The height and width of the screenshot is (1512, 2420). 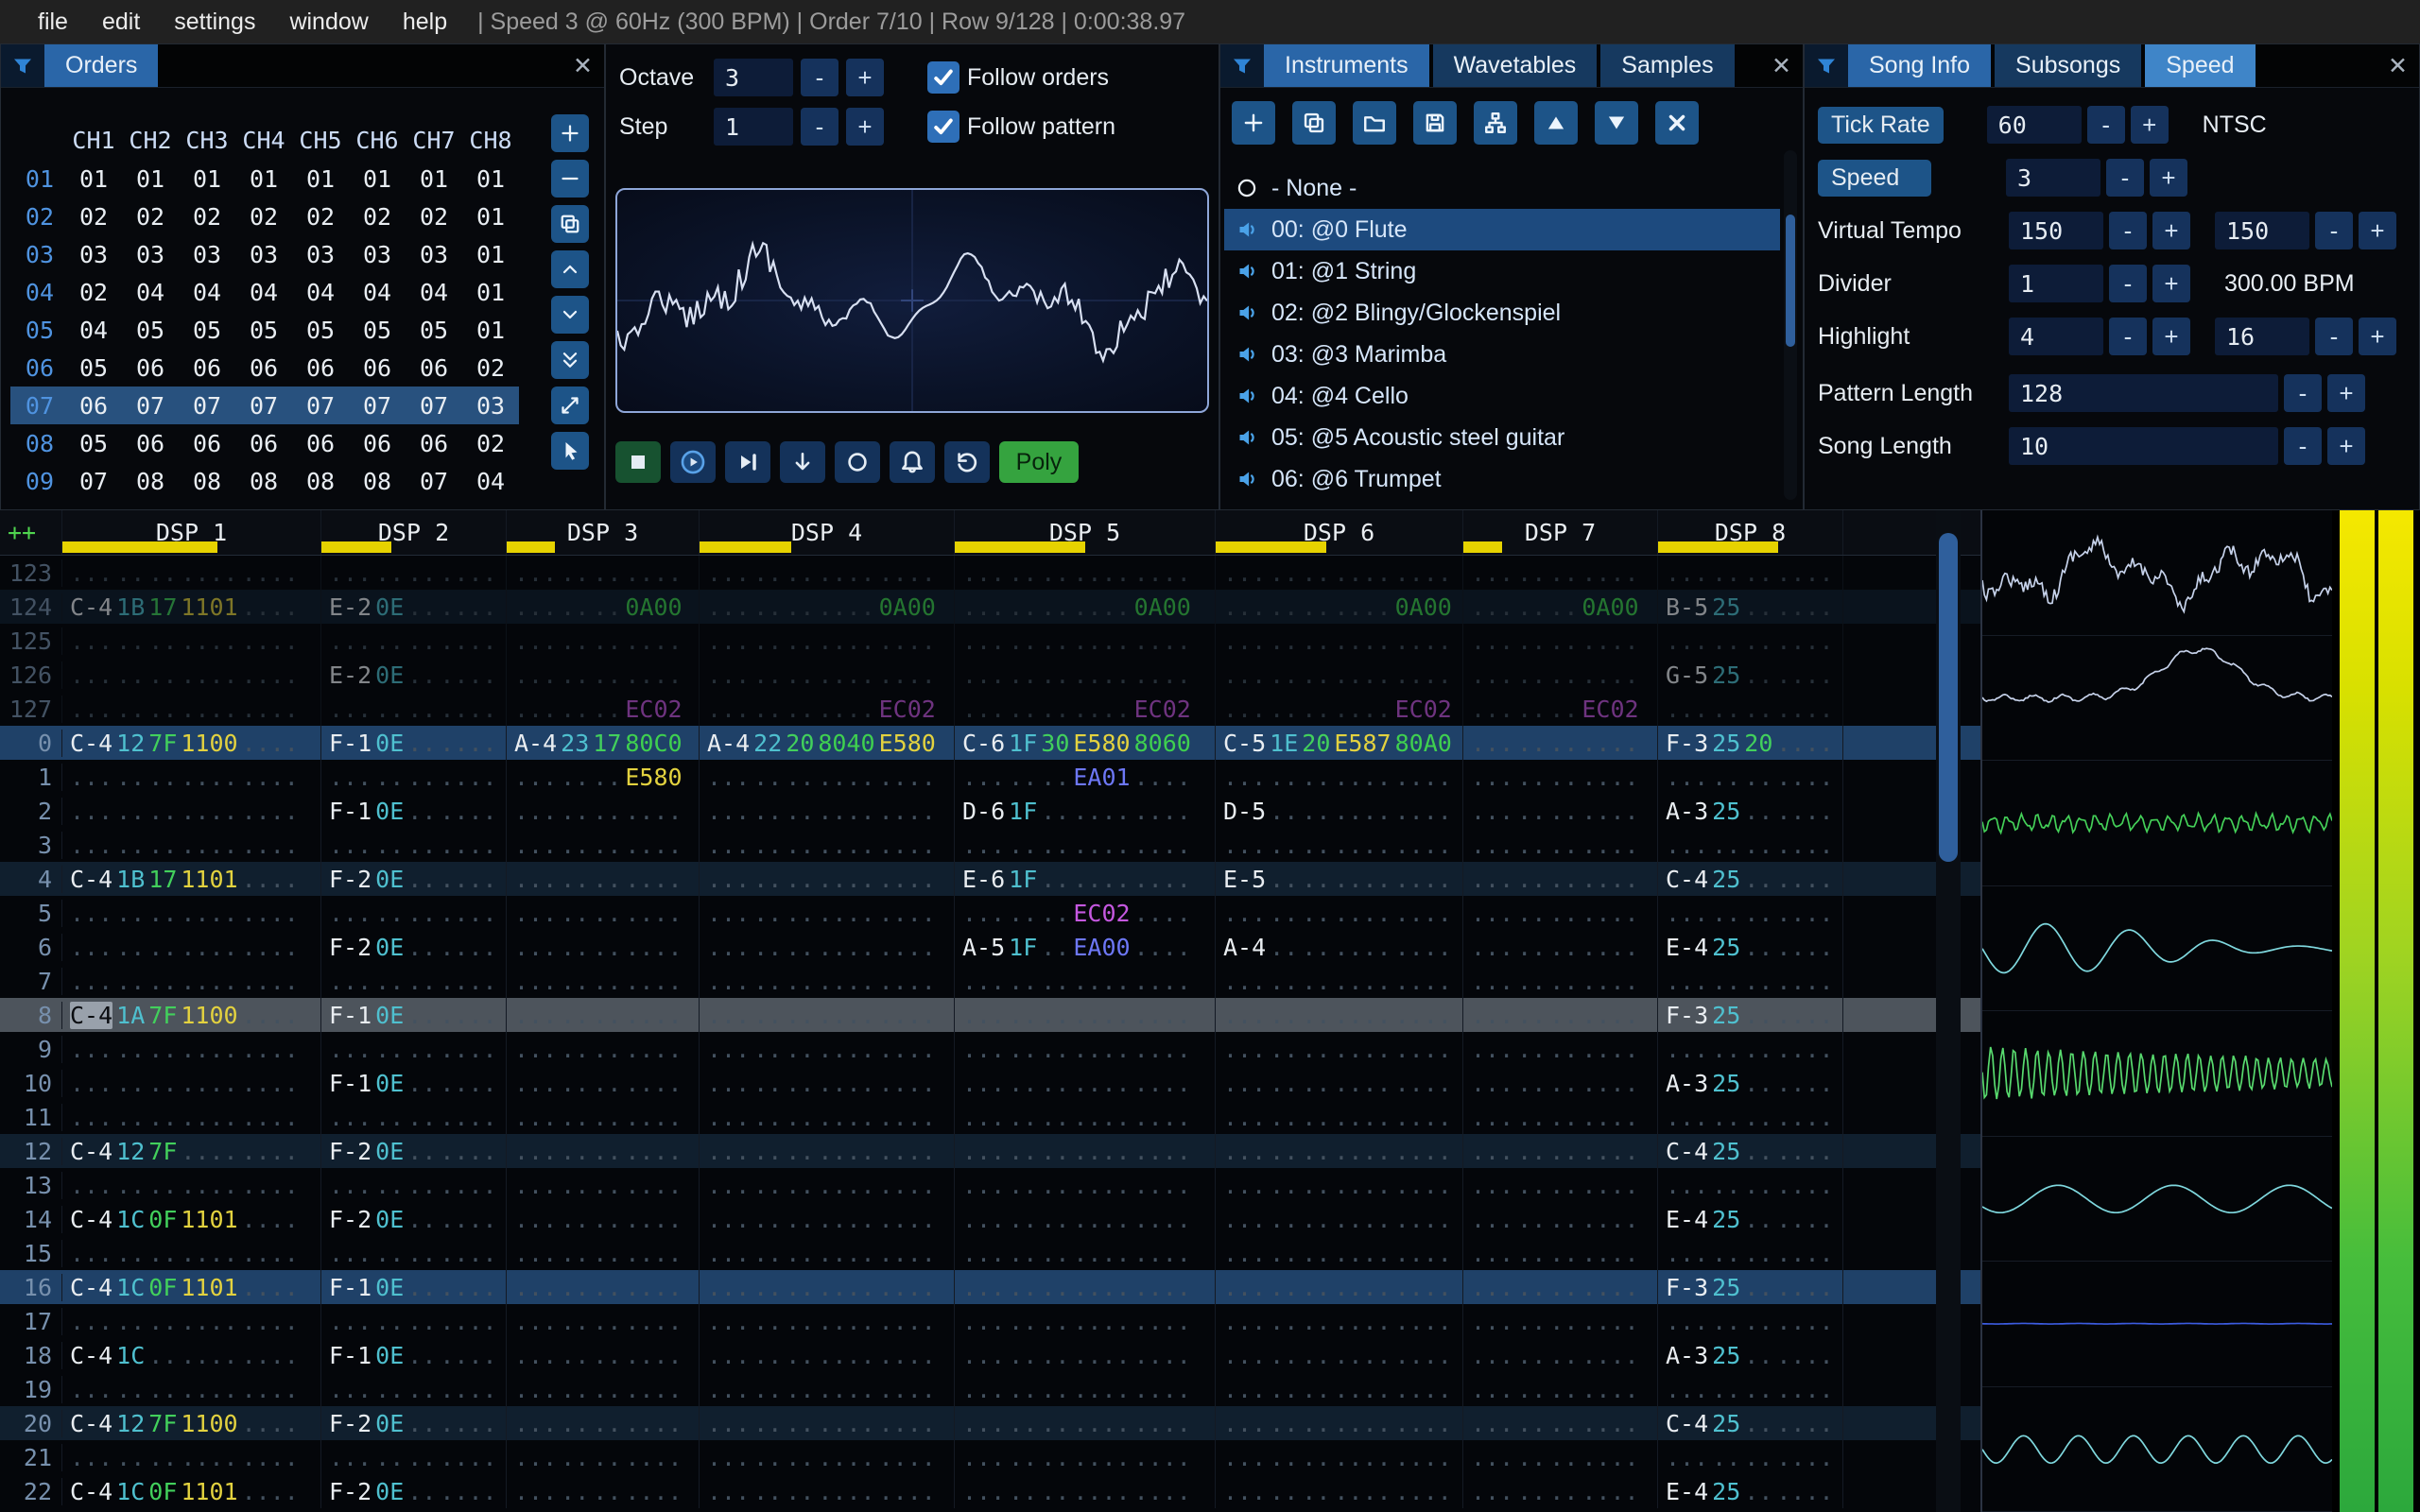 I want to click on poly-button: Poly, so click(x=1039, y=462).